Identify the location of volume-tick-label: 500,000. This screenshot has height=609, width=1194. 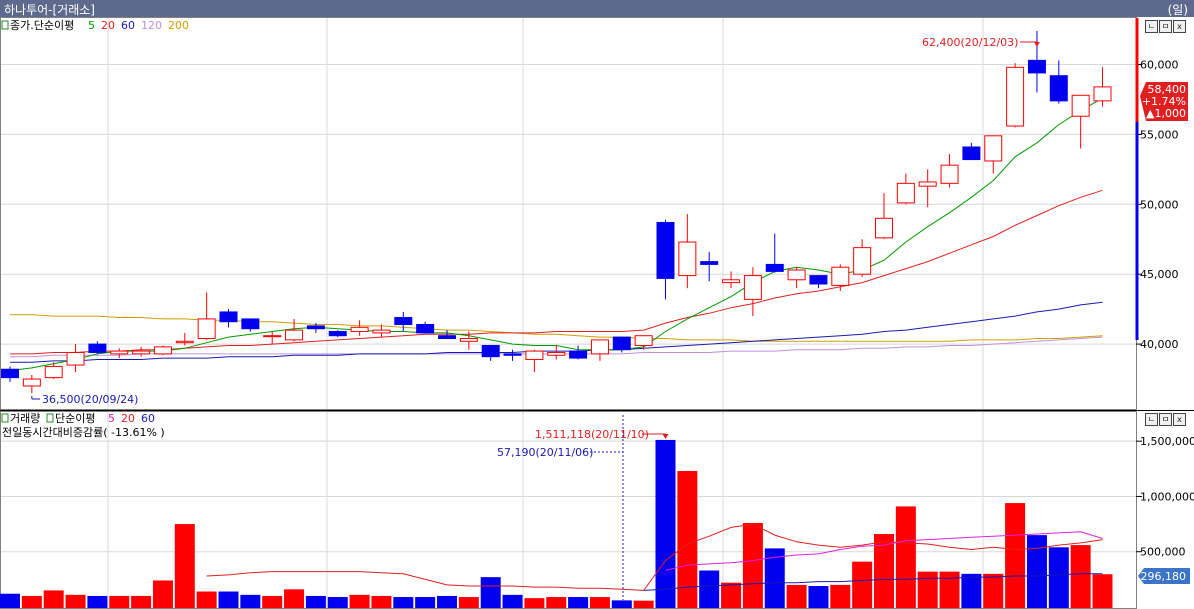
(1163, 552).